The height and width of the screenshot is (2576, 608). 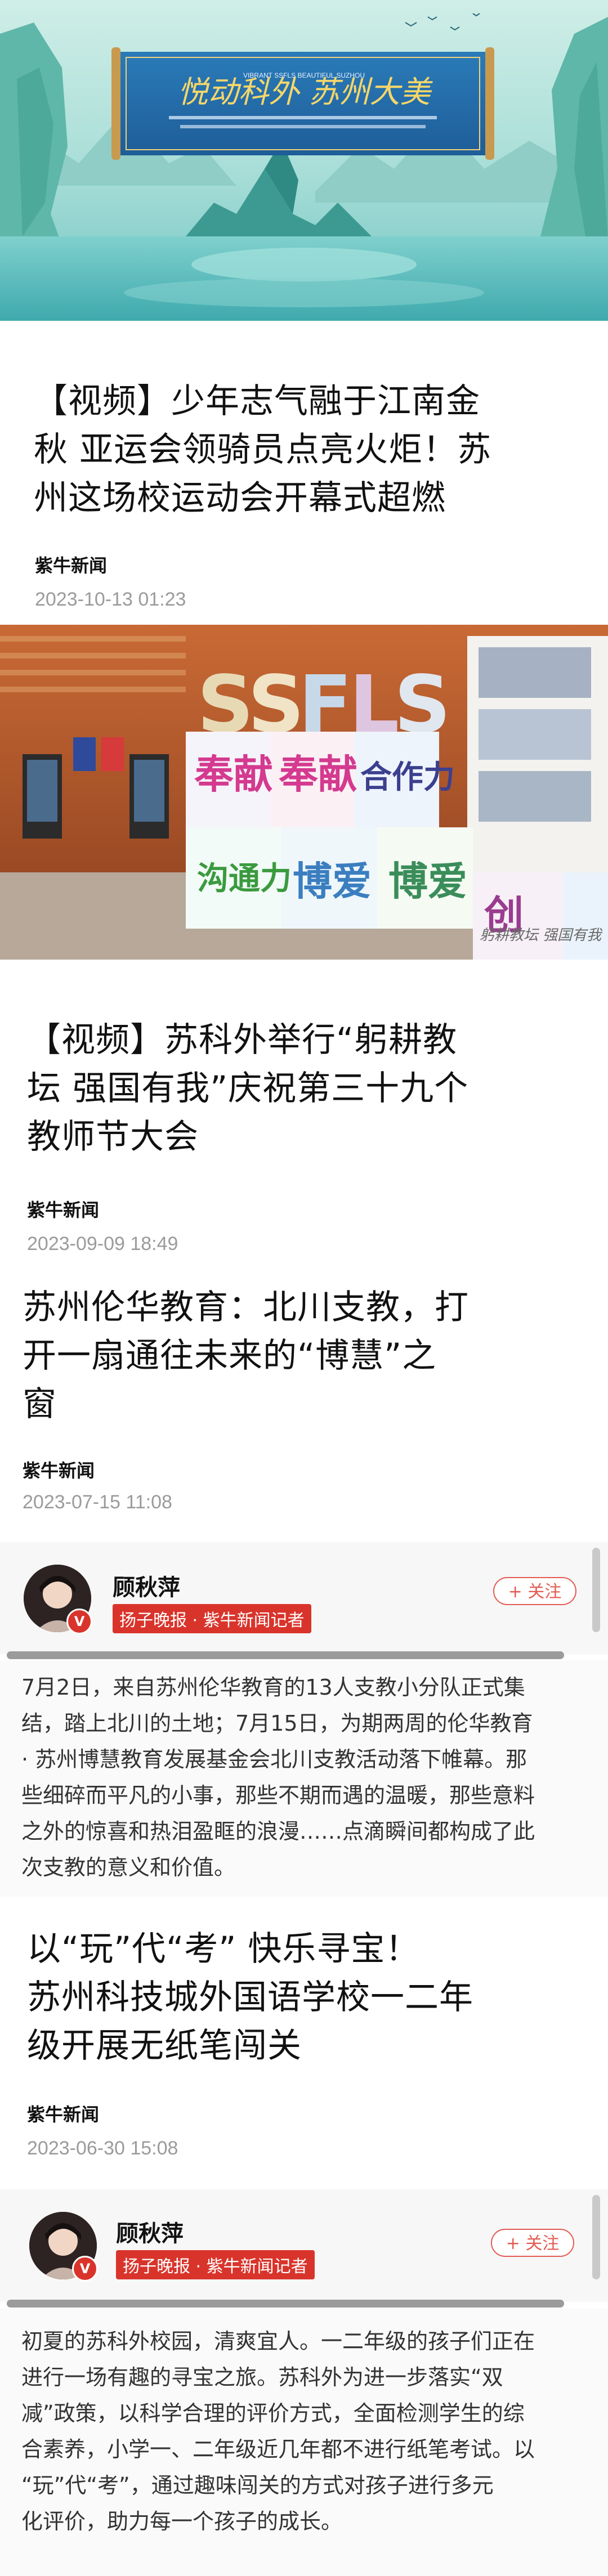 I want to click on title-line: 级开展无纸笔闯关, so click(x=164, y=2046).